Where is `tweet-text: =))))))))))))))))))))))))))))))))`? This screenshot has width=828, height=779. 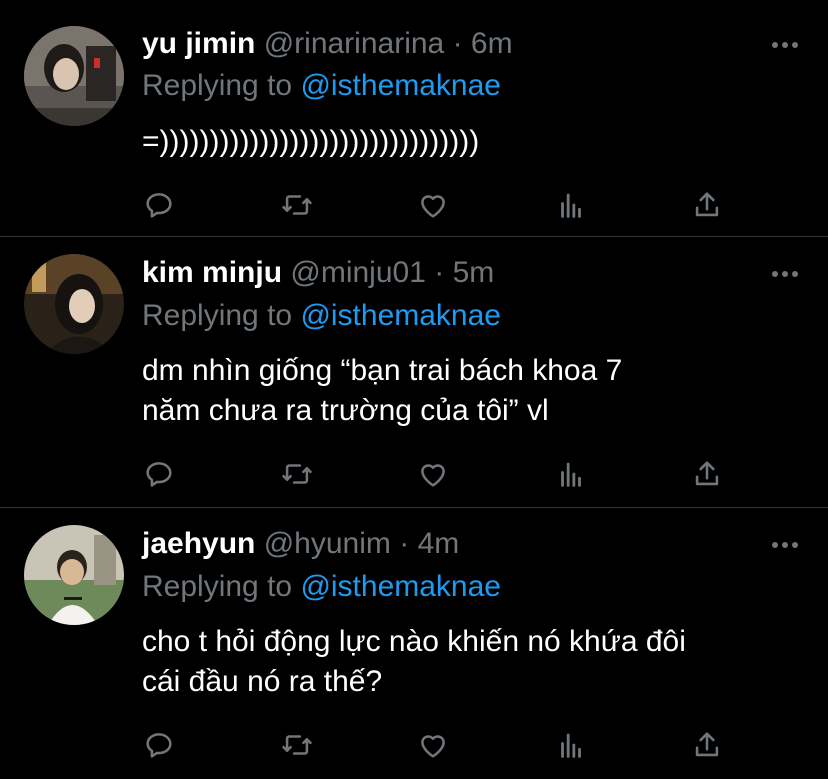 tweet-text: =)))))))))))))))))))))))))))))))) is located at coordinates (477, 142).